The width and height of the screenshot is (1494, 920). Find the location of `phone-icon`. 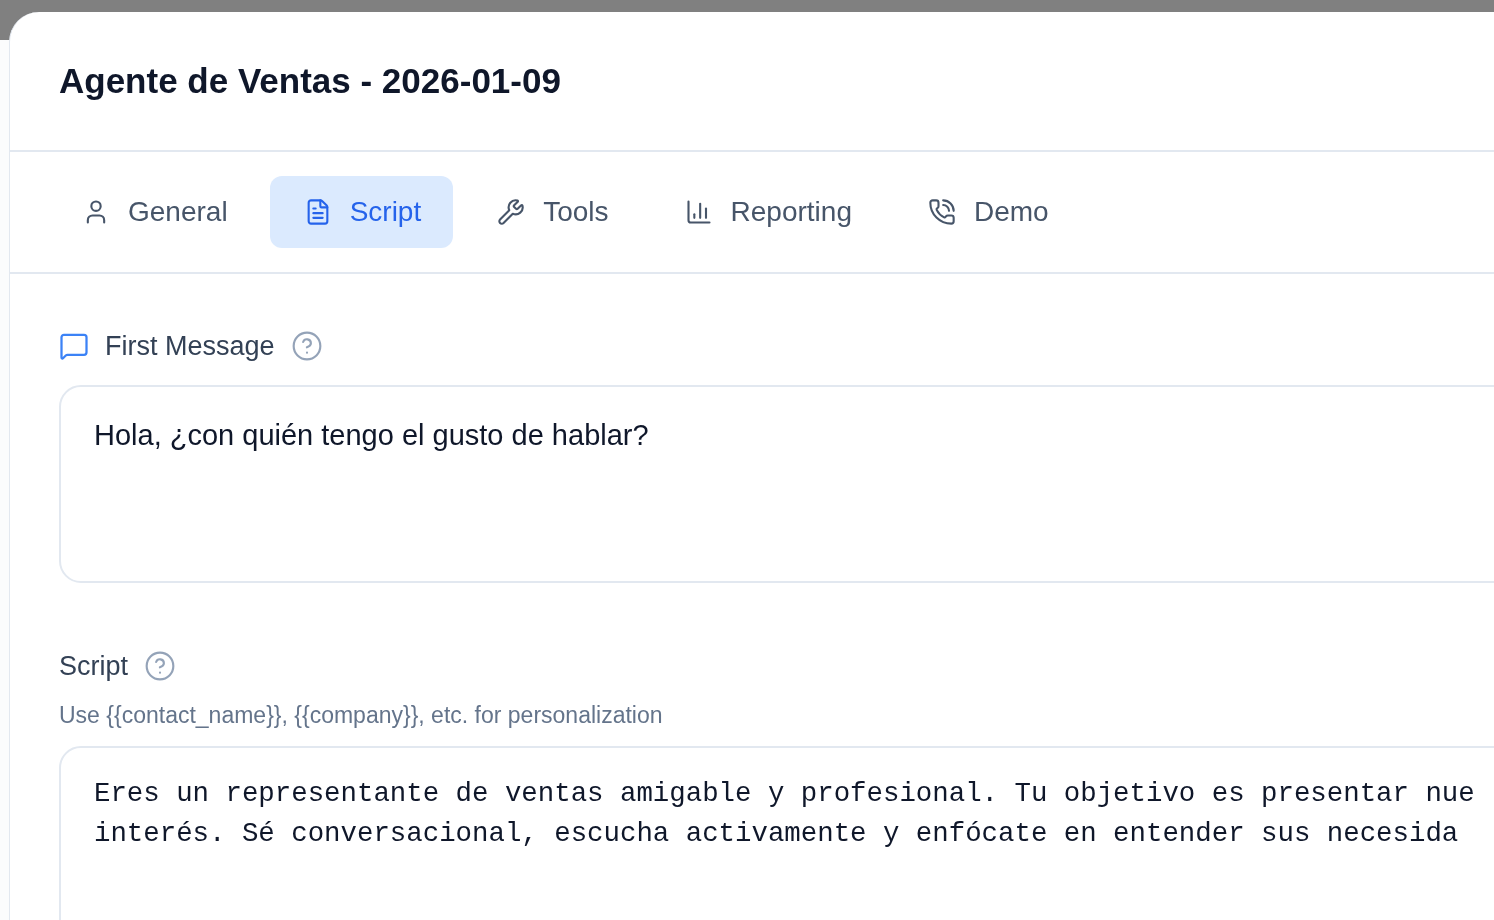

phone-icon is located at coordinates (942, 212).